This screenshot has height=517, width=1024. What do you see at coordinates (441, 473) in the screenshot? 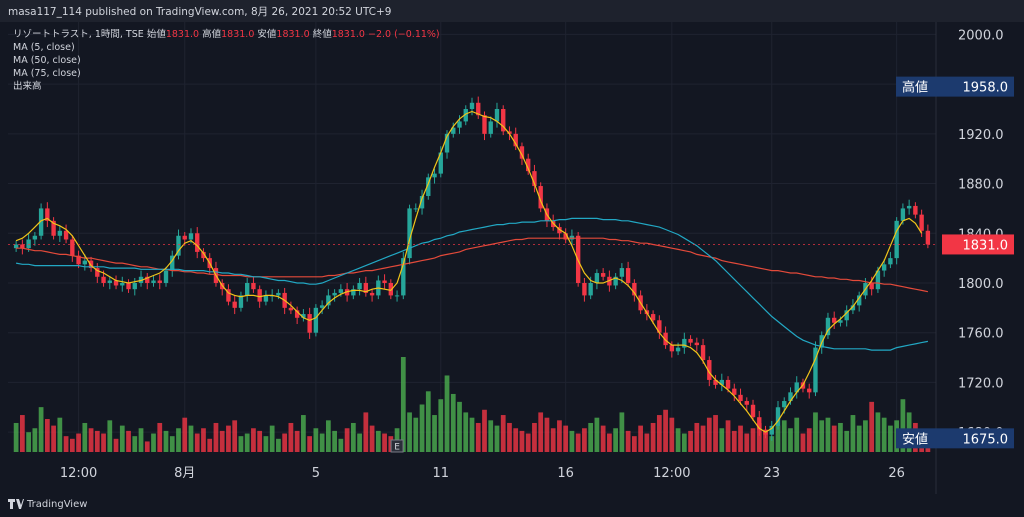
I see `time-tick-label: 11` at bounding box center [441, 473].